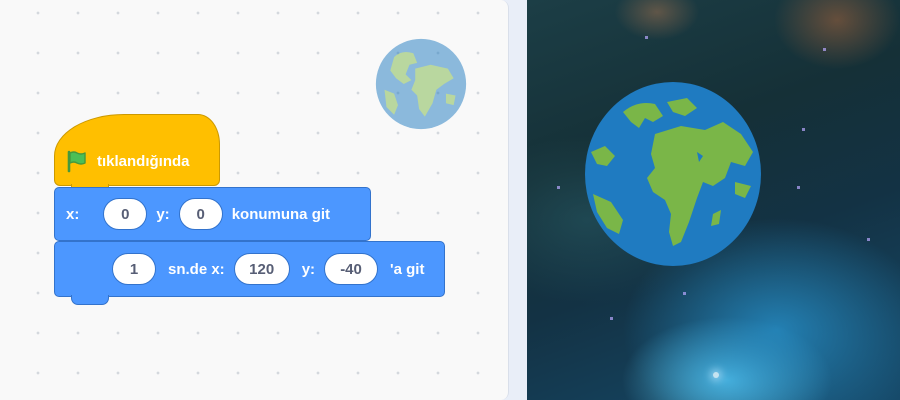 The width and height of the screenshot is (900, 400). I want to click on glide-to-xy-block: 1 sn.de x: 120 y: -40 'a git, so click(249, 273).